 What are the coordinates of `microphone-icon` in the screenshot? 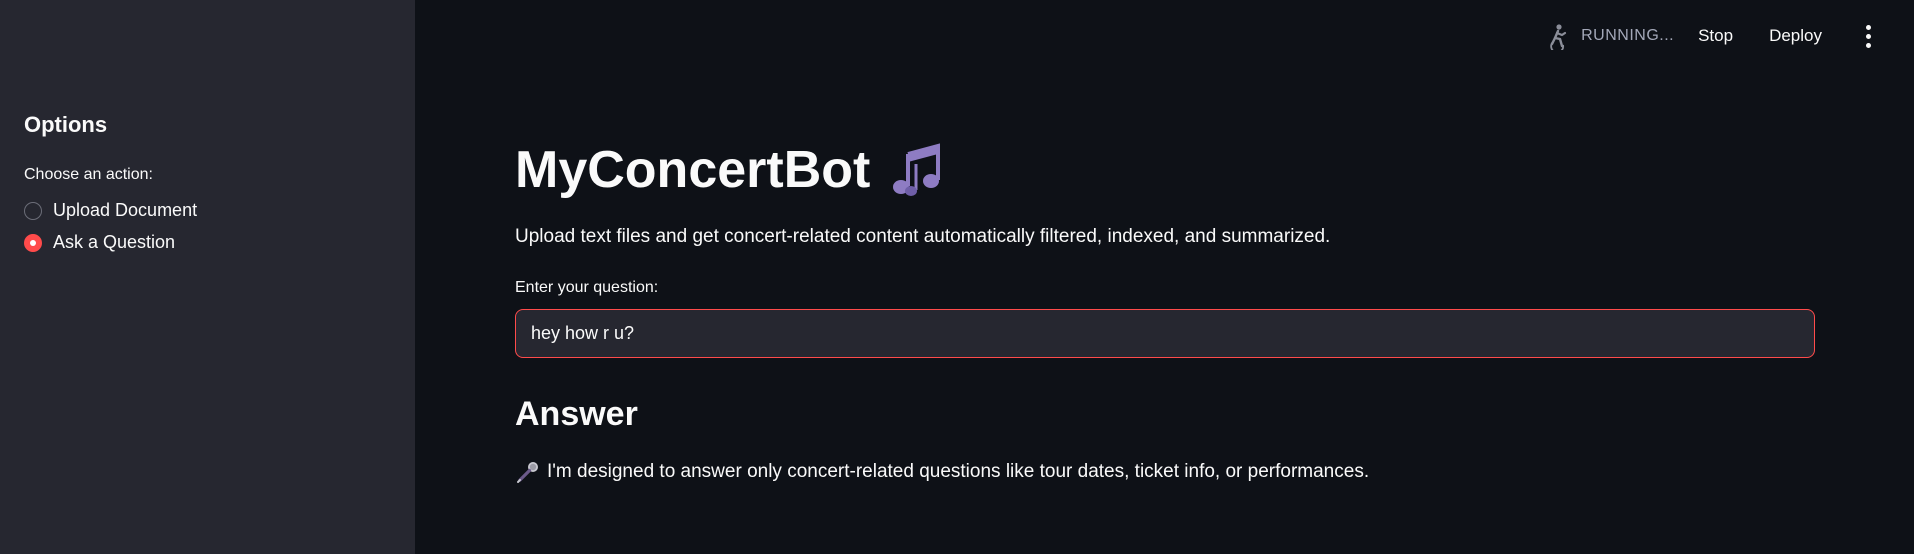 It's located at (527, 472).